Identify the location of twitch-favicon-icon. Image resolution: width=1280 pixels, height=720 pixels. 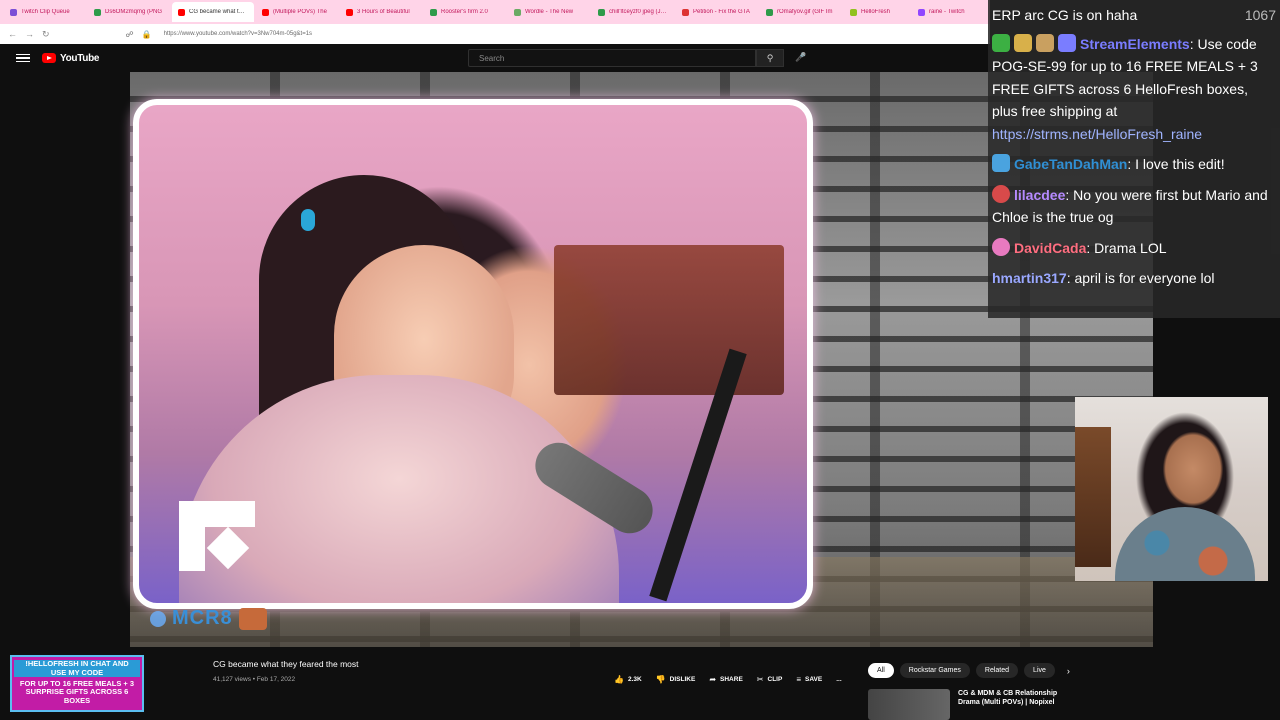
(921, 12).